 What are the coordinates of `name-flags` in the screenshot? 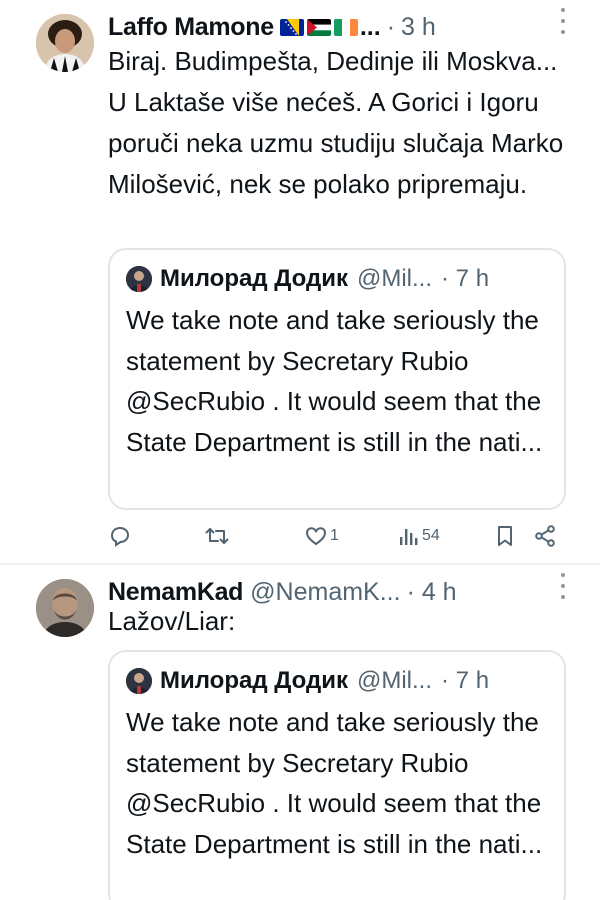 It's located at (318, 27).